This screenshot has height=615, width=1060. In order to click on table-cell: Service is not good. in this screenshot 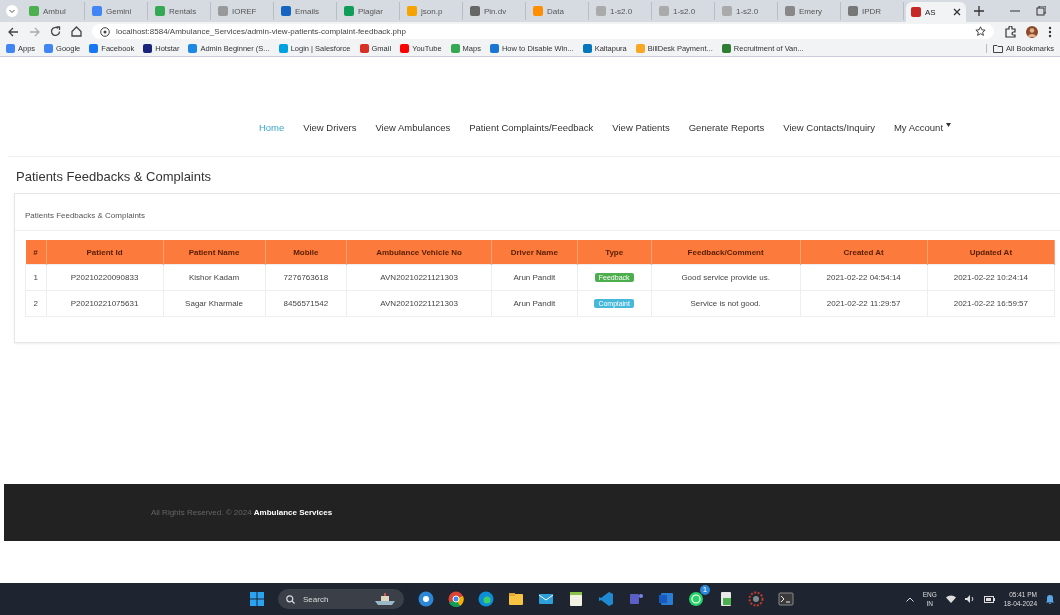, I will do `click(726, 303)`.